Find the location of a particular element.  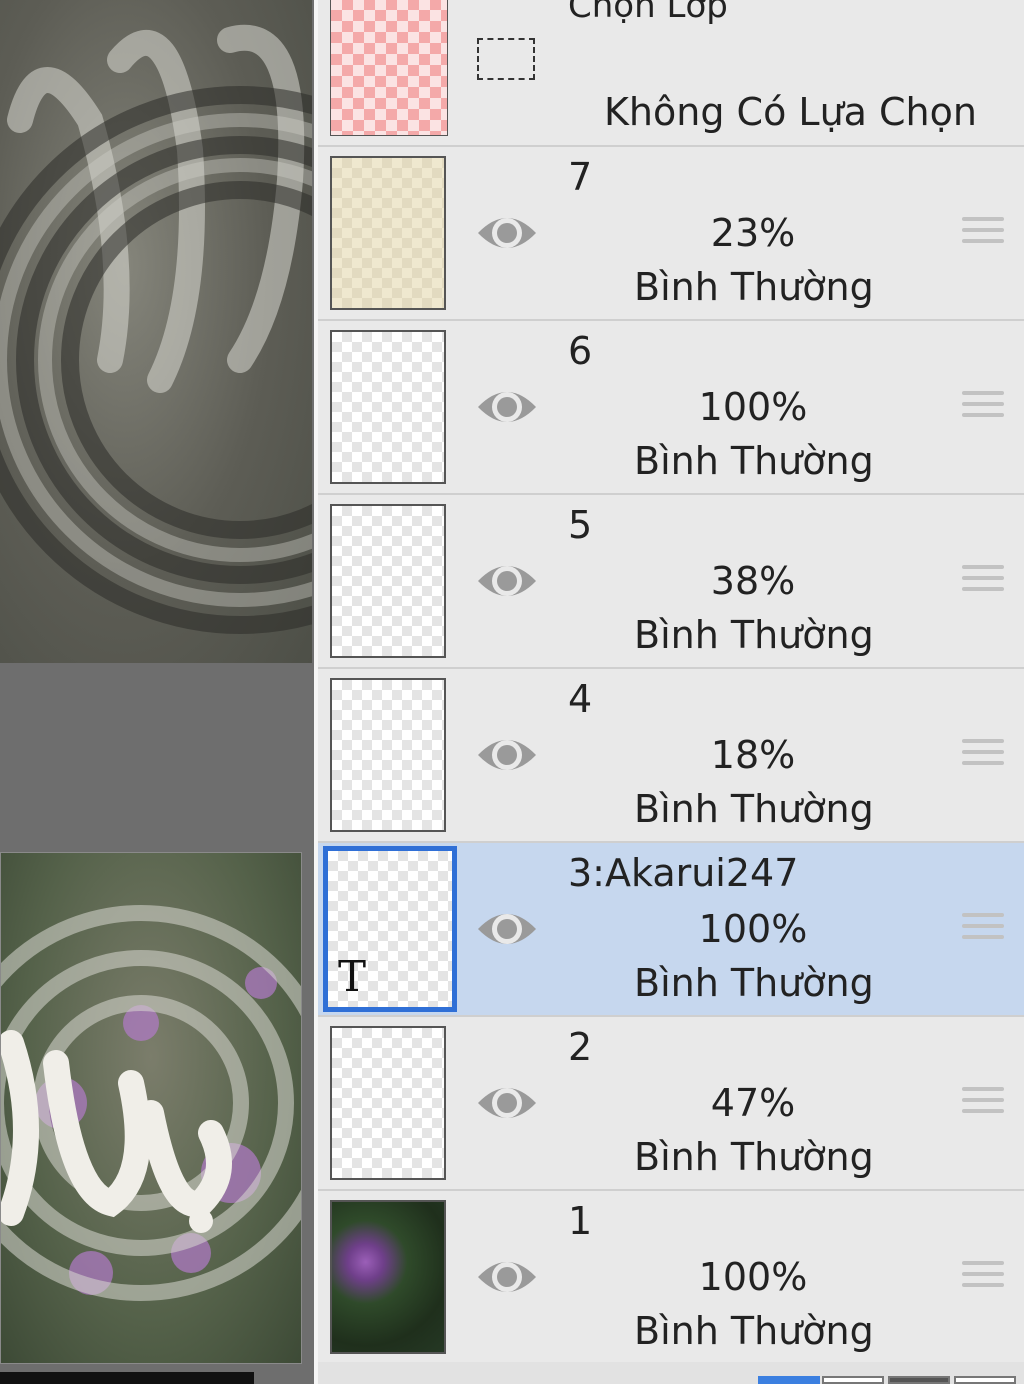

layer-opacity: 18% is located at coordinates (753, 755).